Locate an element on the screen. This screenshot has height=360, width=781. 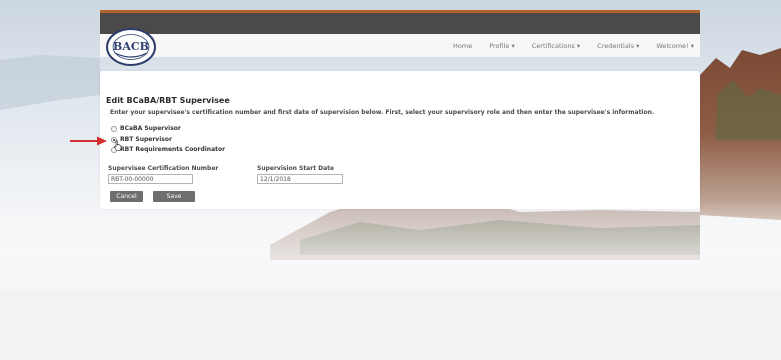
radio-label-bcaba: BCaBA Supervisor is located at coordinates (150, 128).